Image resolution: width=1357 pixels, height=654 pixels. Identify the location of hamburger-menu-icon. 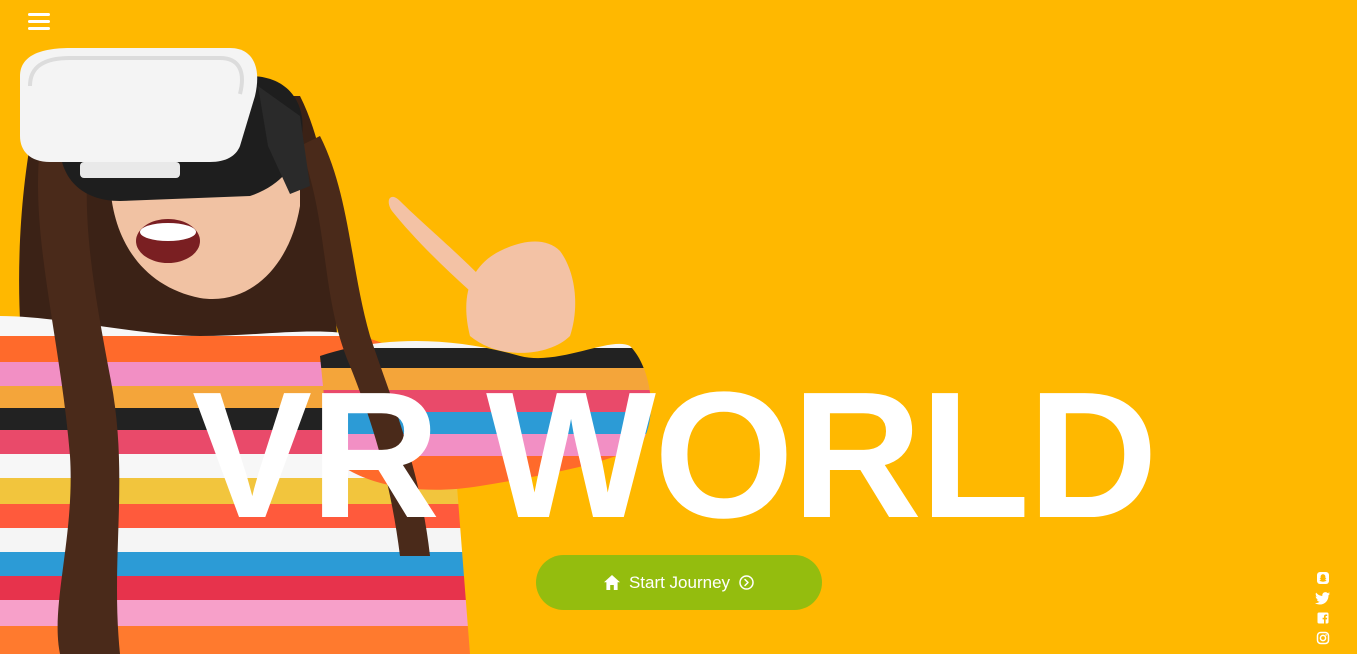
(40, 22).